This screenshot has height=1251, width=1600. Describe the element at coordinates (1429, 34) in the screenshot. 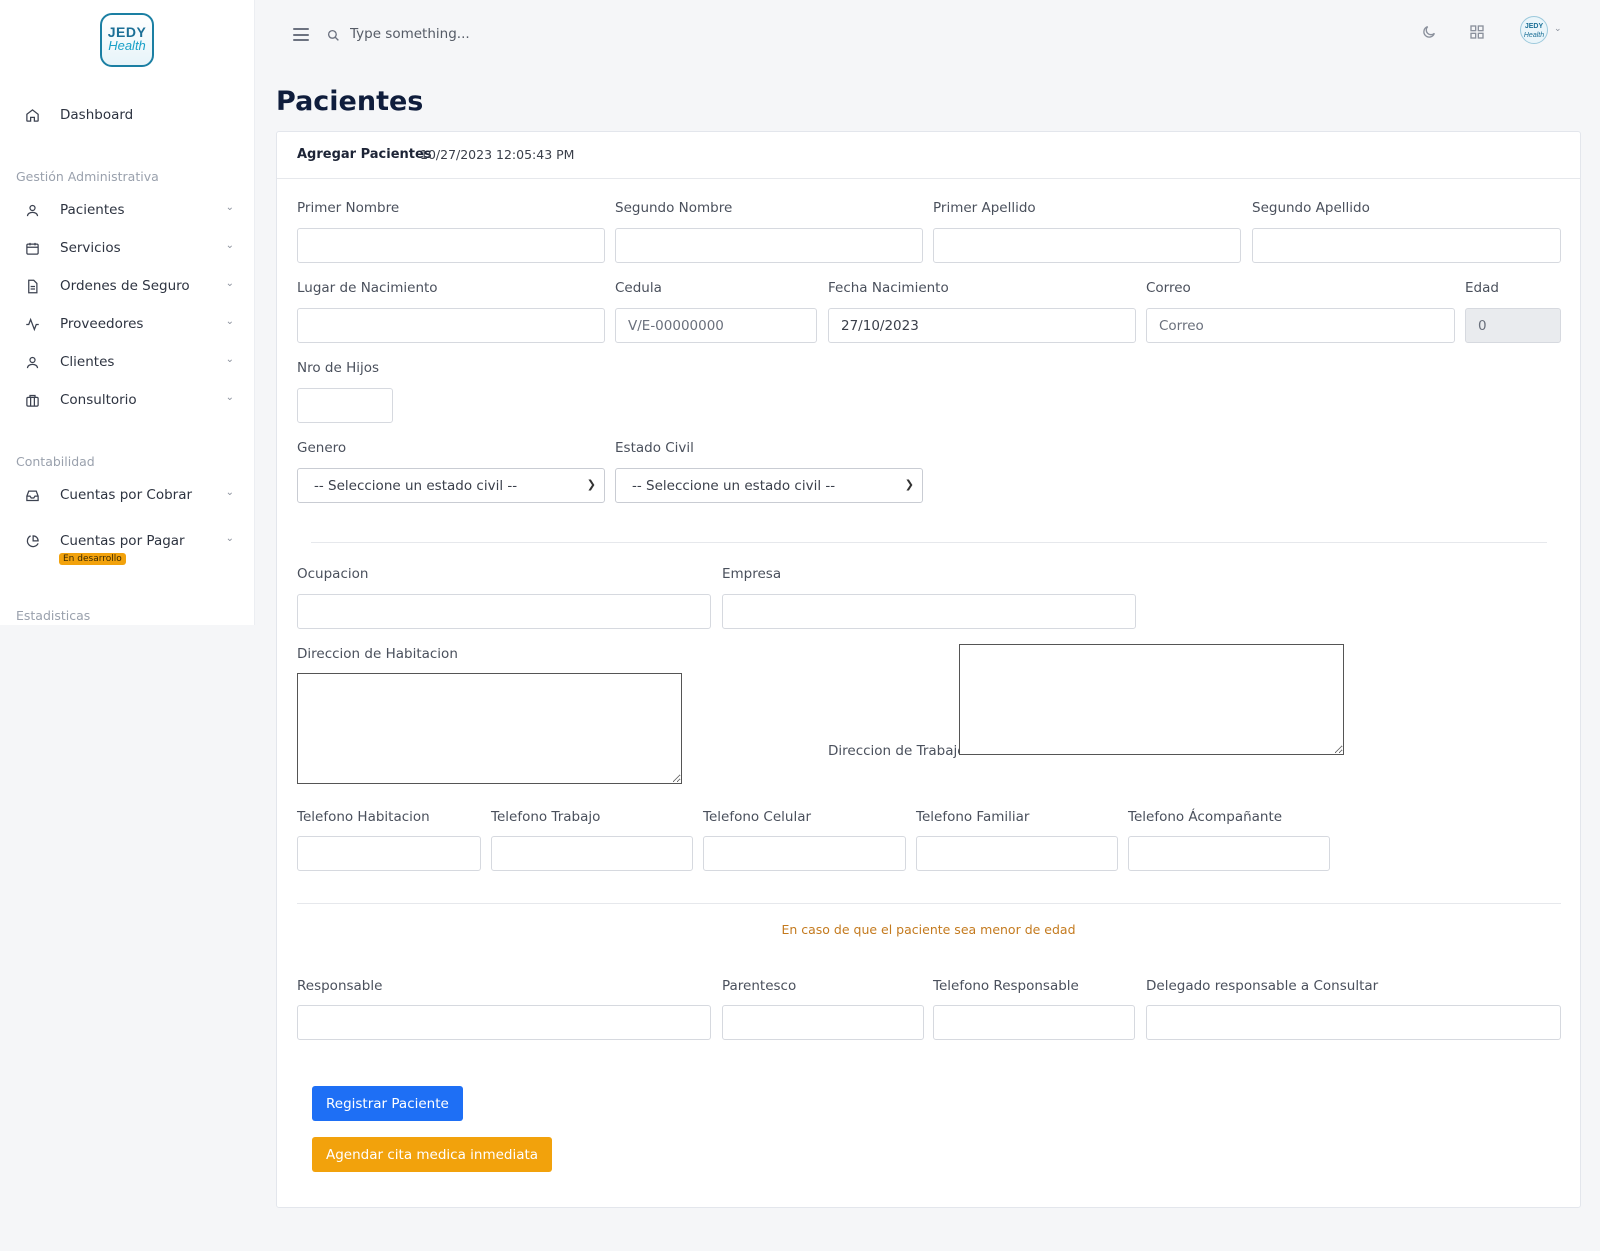

I see `moon-icon` at that location.